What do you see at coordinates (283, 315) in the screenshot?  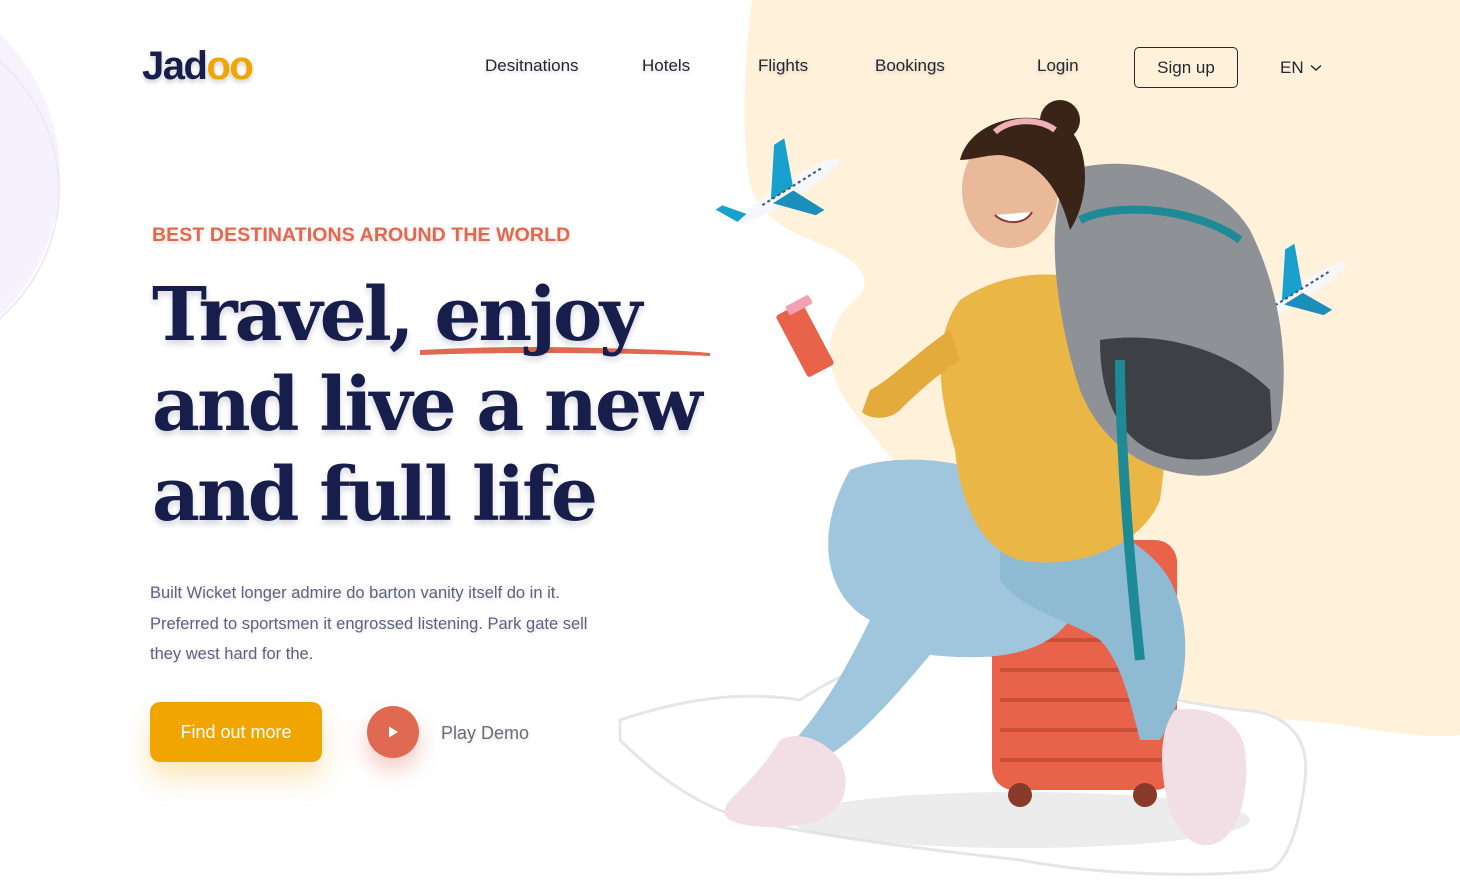 I see `headline-line-1-start: Travel,` at bounding box center [283, 315].